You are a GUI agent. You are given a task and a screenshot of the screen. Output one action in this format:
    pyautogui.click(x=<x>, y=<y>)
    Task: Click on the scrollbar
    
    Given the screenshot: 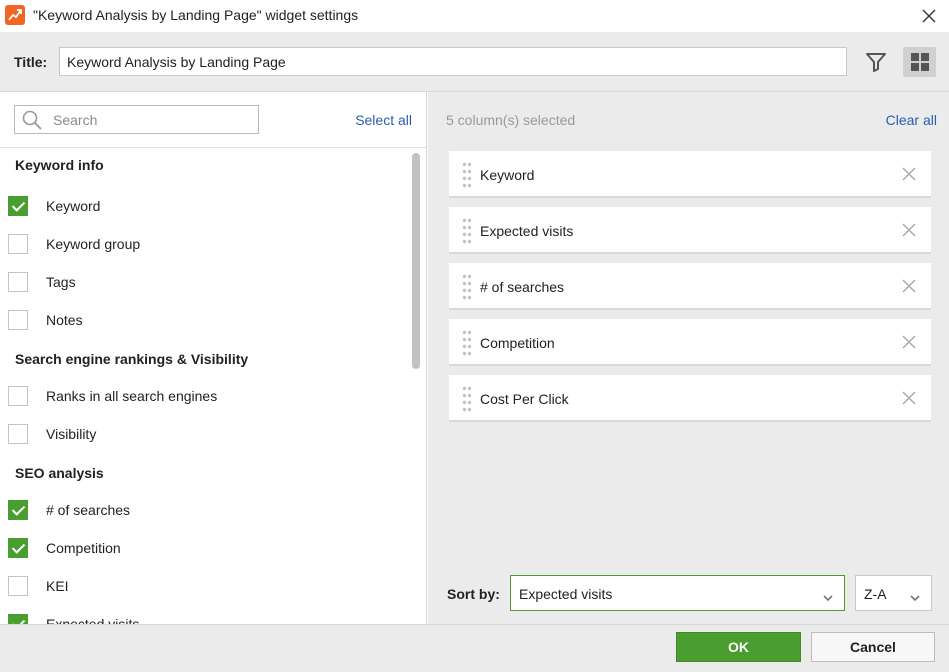 What is the action you would take?
    pyautogui.click(x=416, y=386)
    